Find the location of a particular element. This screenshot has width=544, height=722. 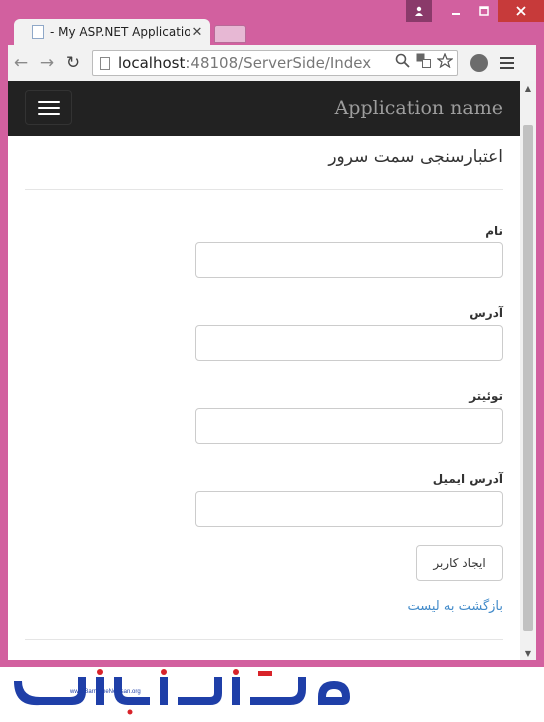

bookmark-star-icon is located at coordinates (445, 62).